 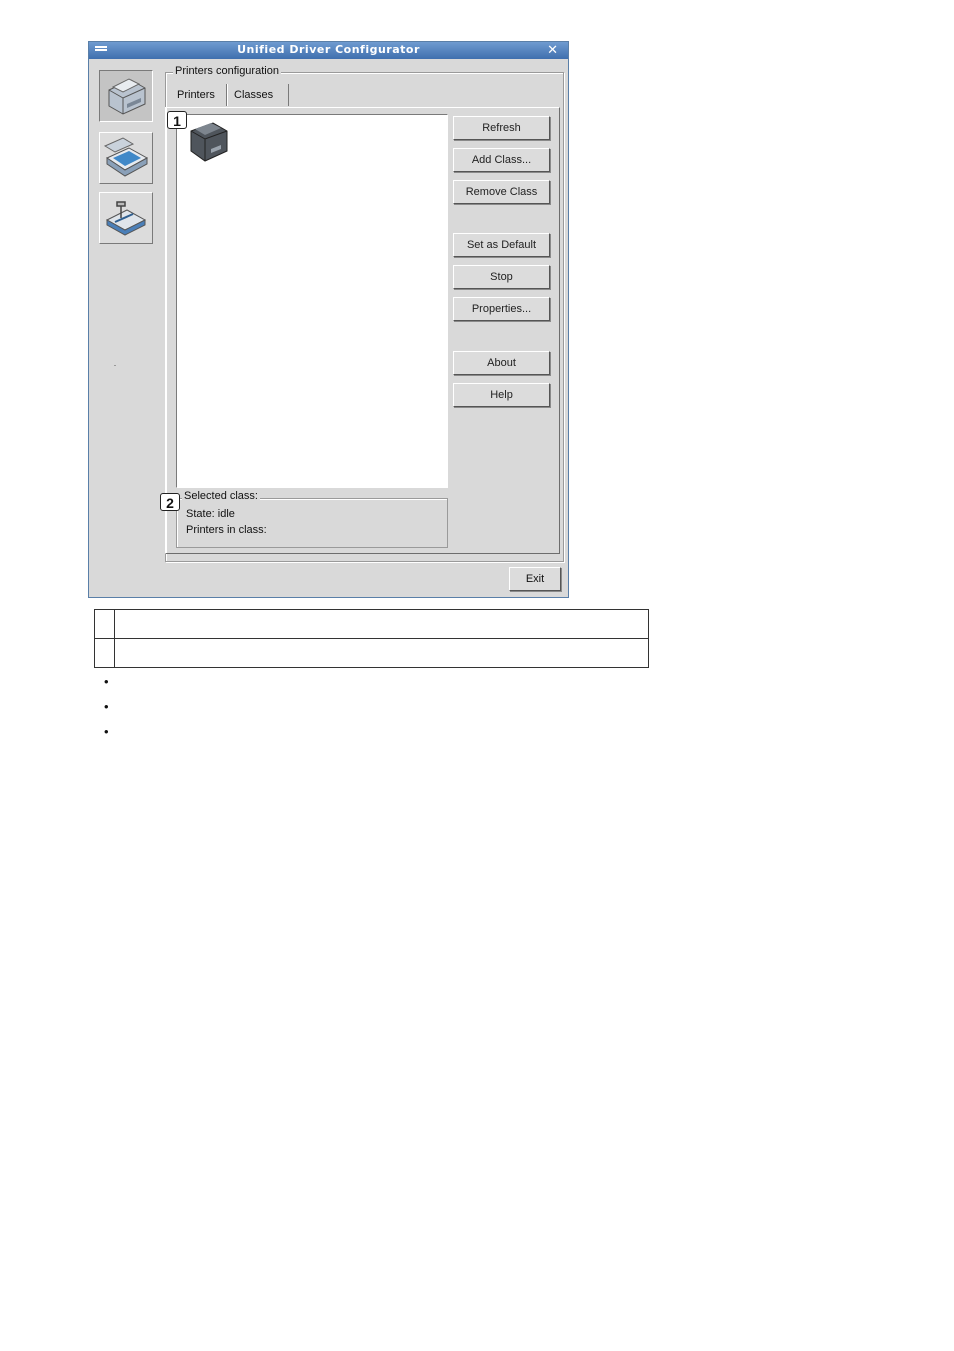 I want to click on class-item, so click(x=208, y=142).